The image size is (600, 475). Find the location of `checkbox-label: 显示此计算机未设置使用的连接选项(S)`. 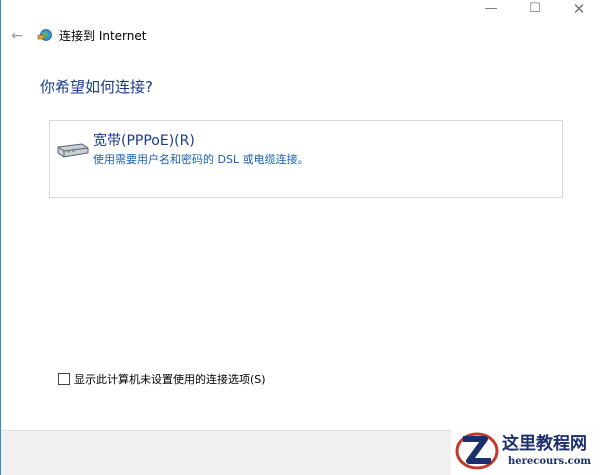

checkbox-label: 显示此计算机未设置使用的连接选项(S) is located at coordinates (170, 379).